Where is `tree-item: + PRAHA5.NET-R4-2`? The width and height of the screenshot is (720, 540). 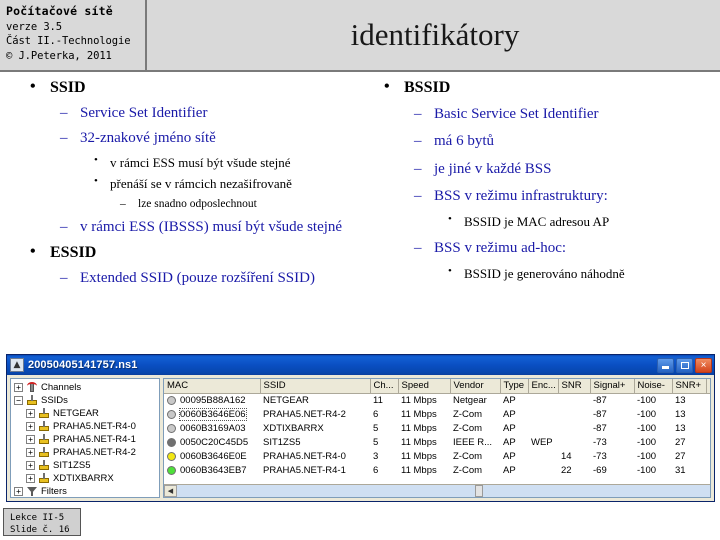 tree-item: + PRAHA5.NET-R4-2 is located at coordinates (85, 452).